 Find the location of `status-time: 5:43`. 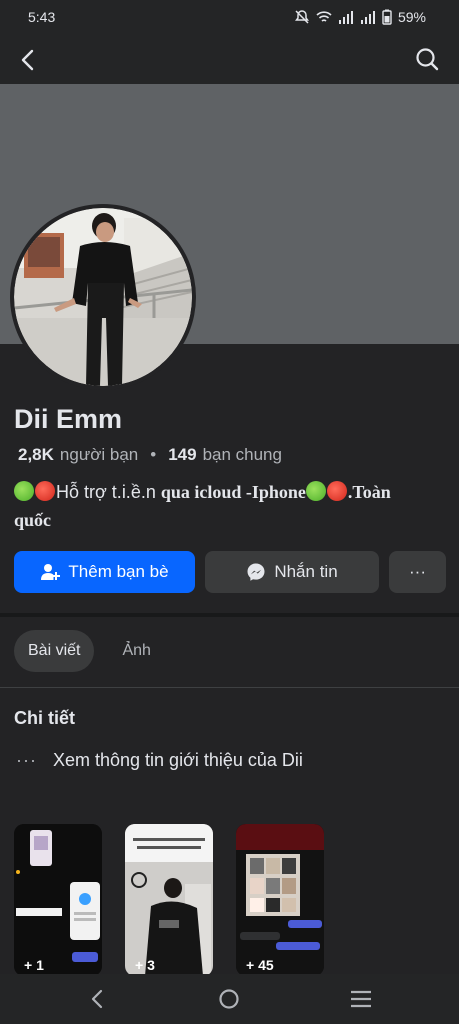

status-time: 5:43 is located at coordinates (42, 17).